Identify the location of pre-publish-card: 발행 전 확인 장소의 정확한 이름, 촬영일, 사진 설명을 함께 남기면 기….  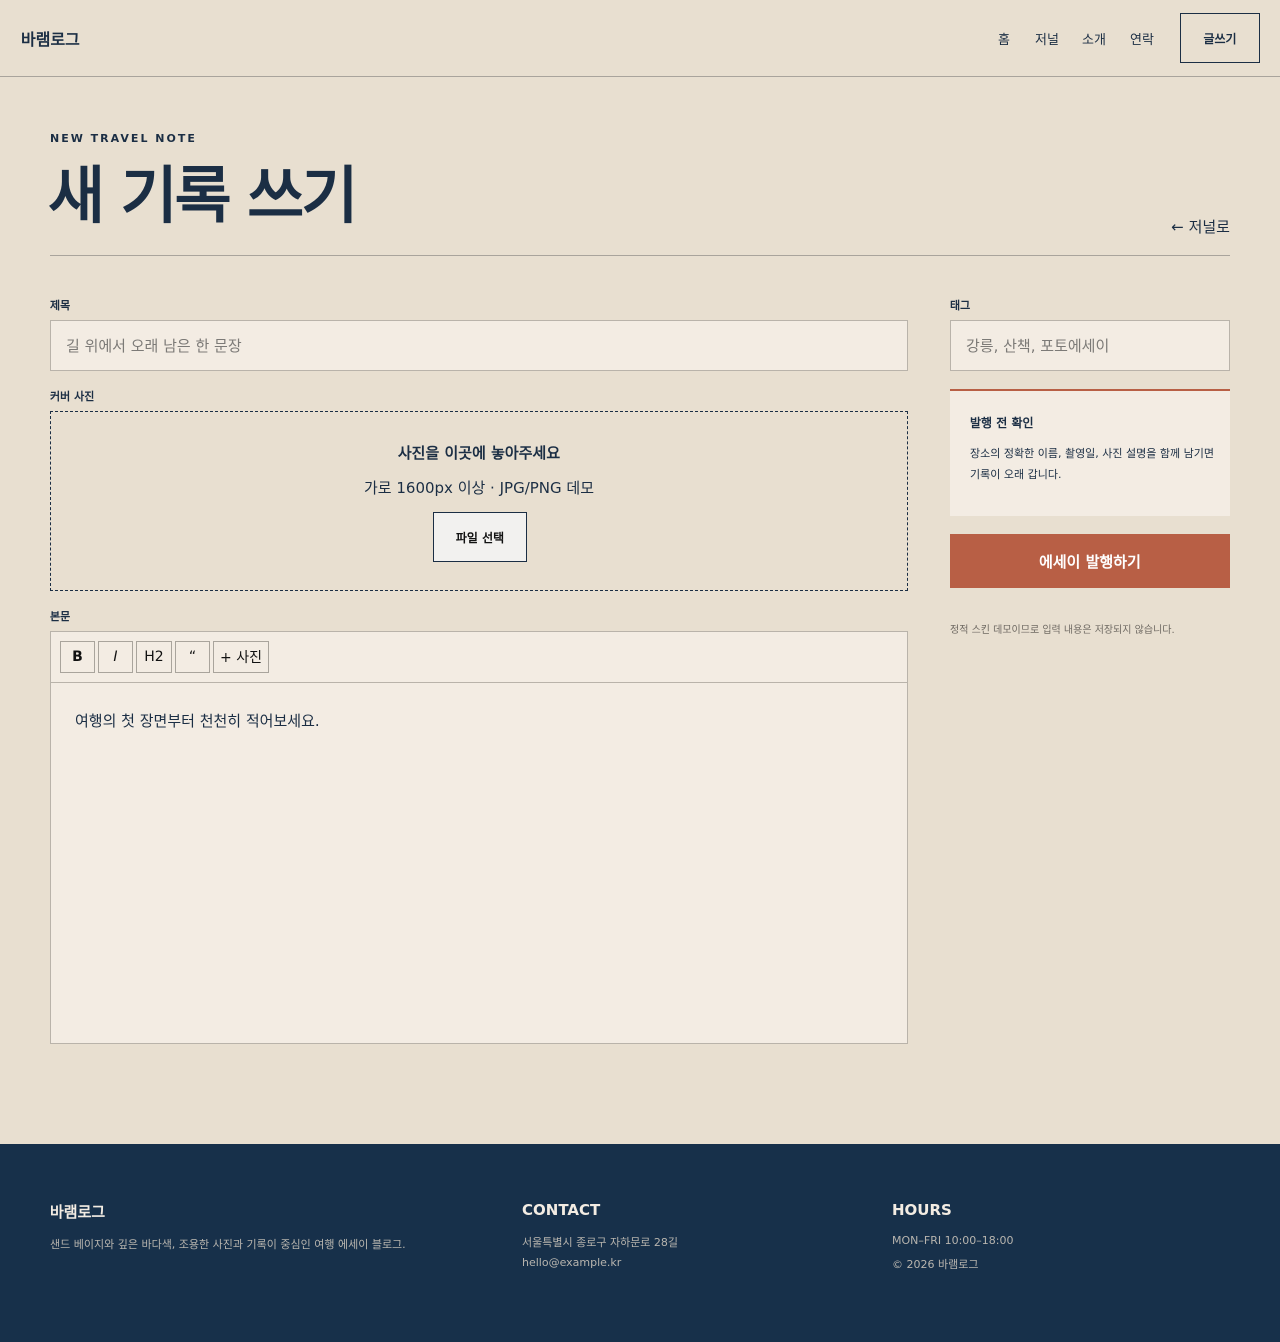
(1090, 452).